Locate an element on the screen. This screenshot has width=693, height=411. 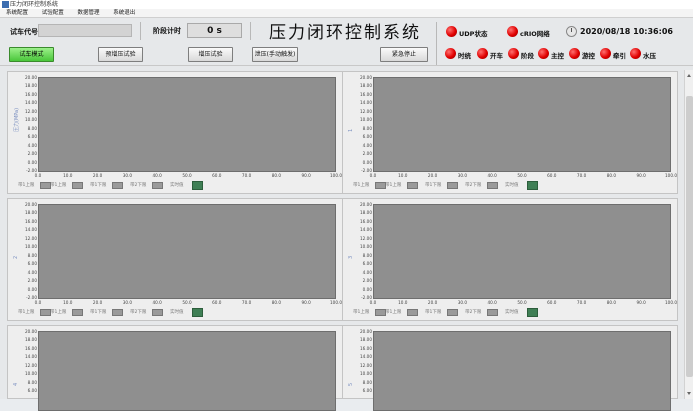
y-tick-label: 18.00 is located at coordinates (31, 86).